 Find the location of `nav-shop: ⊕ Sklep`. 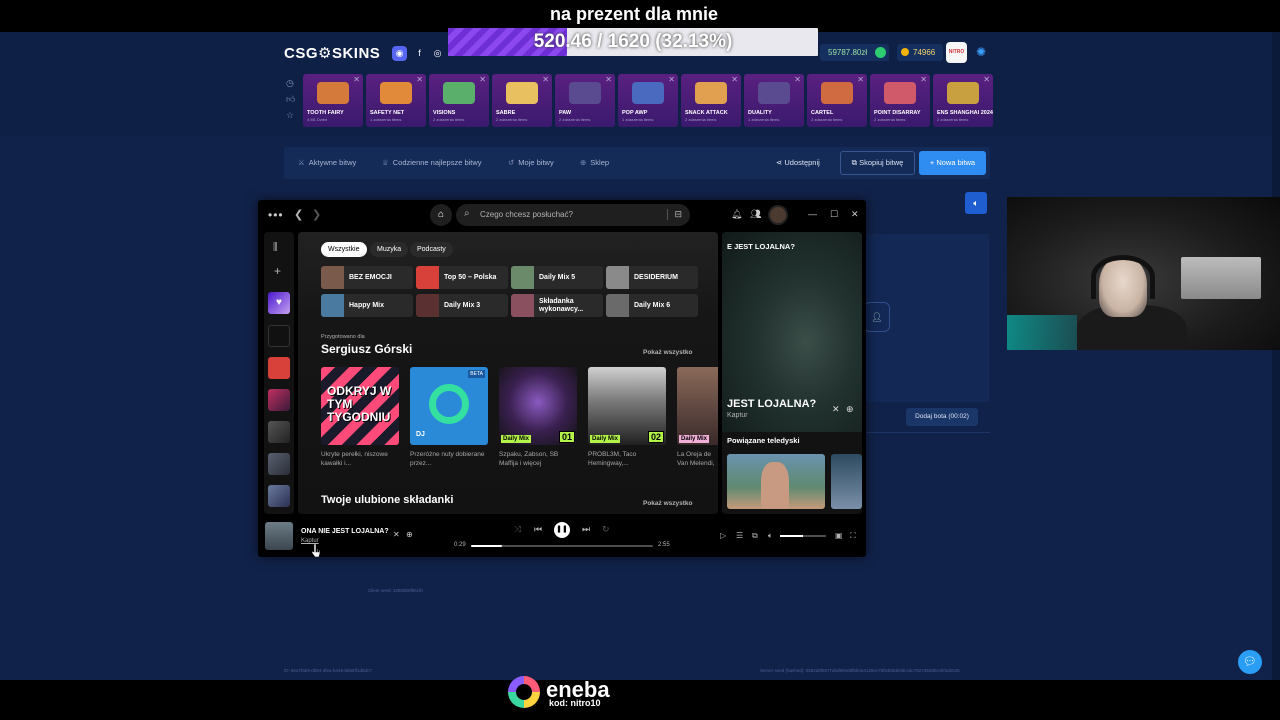

nav-shop: ⊕ Sklep is located at coordinates (594, 163).